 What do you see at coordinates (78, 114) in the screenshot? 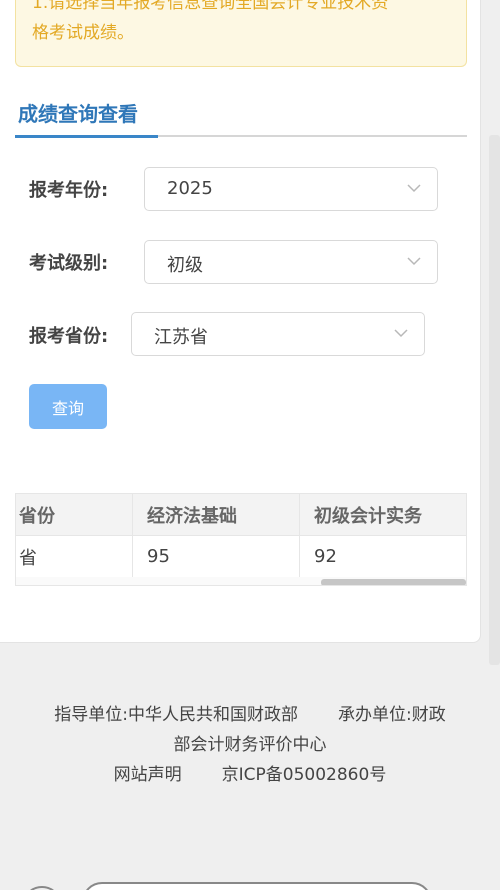
I see `section-title: 成绩查询查看` at bounding box center [78, 114].